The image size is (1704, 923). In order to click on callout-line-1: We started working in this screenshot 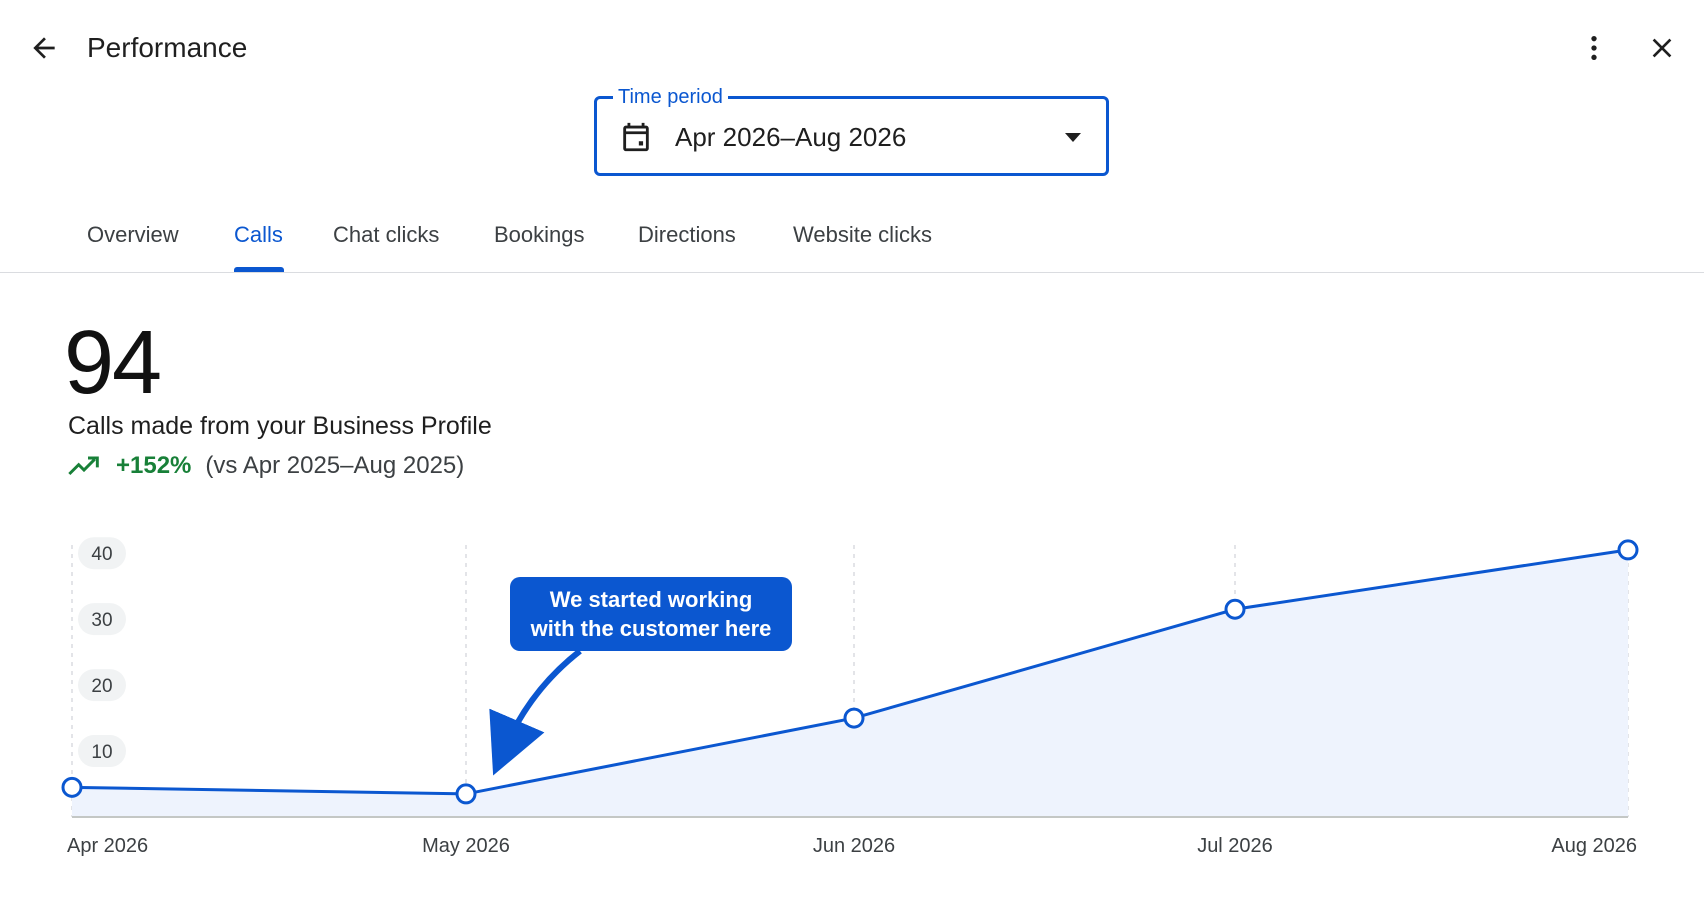, I will do `click(651, 599)`.